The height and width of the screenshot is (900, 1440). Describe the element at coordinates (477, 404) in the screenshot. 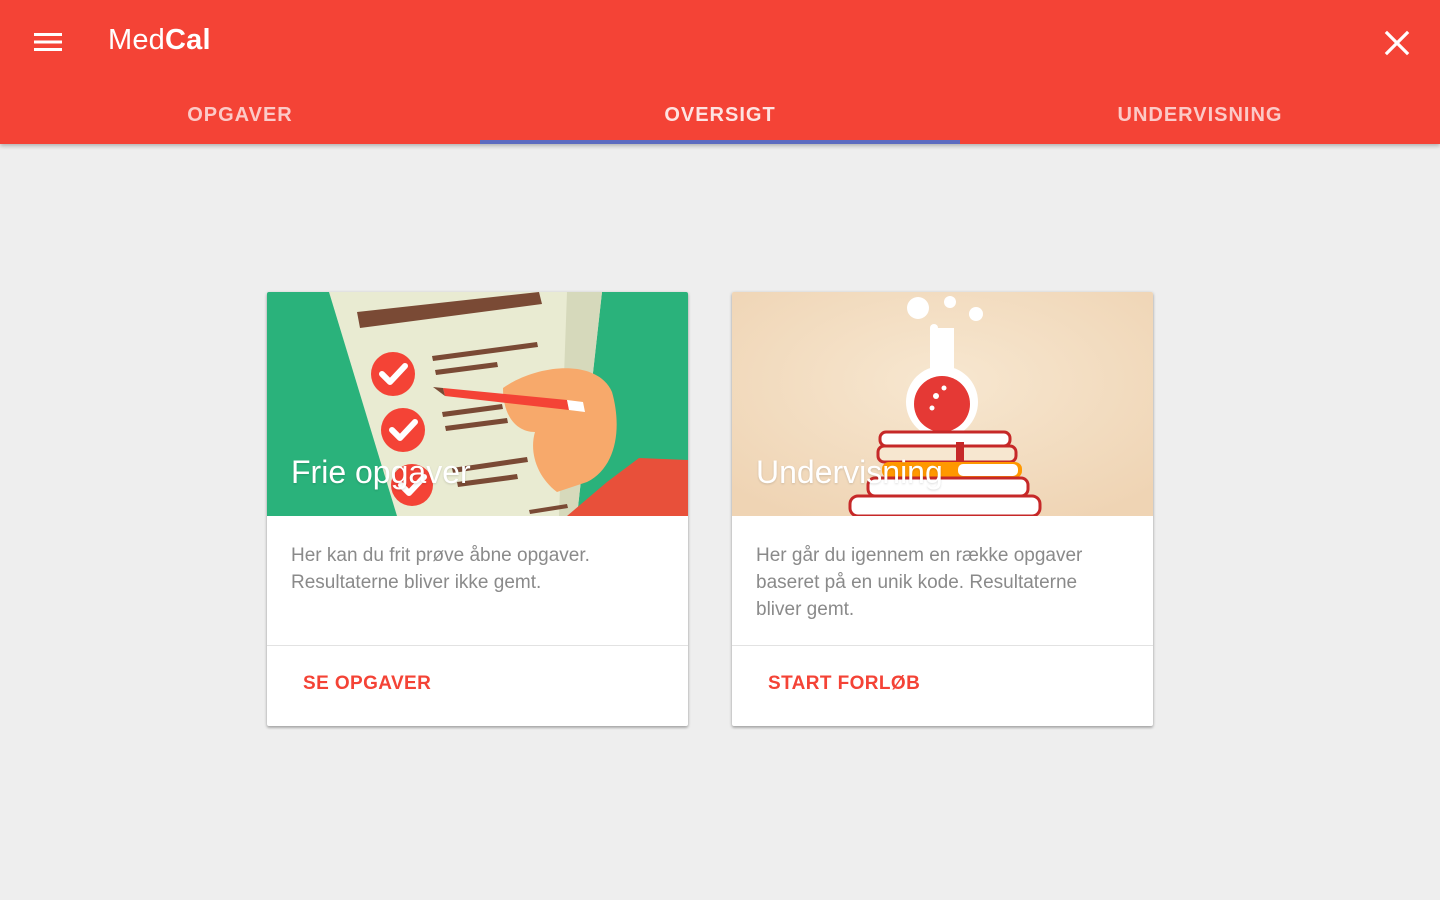

I see `card-media: Frie opgaver` at that location.